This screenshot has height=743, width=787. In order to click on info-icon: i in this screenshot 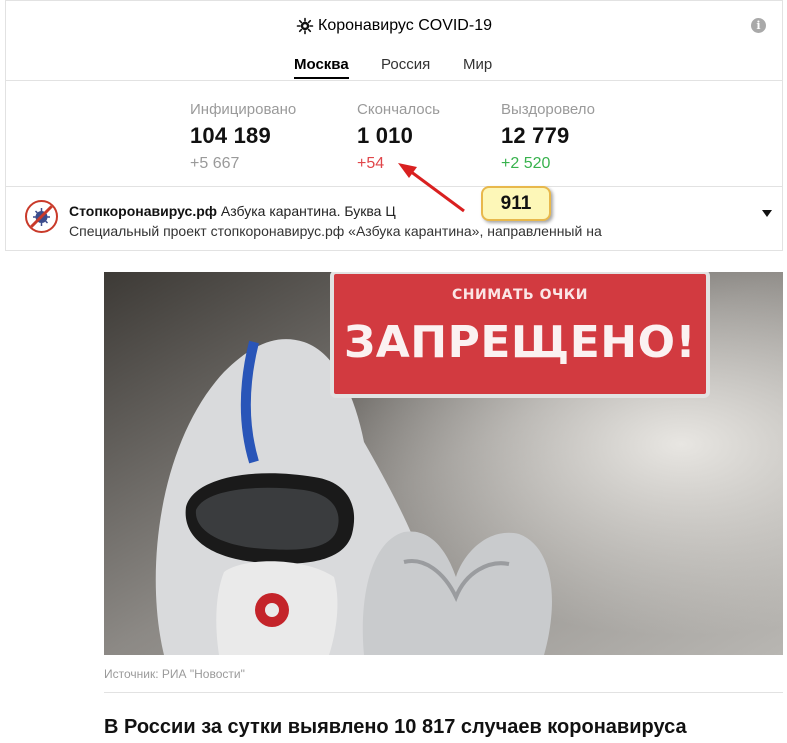, I will do `click(758, 25)`.